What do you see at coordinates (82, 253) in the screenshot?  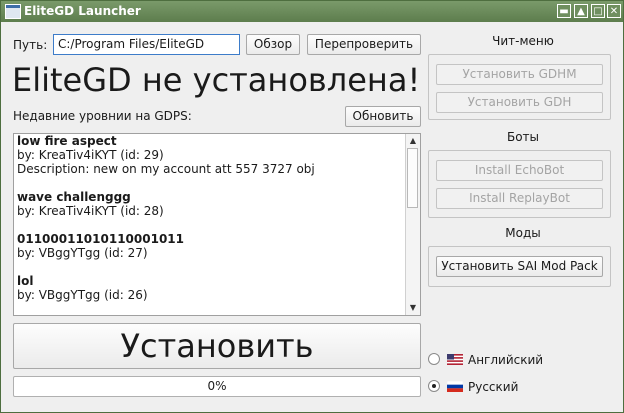 I see `level-author: by: VBggYTgg (id: 27)` at bounding box center [82, 253].